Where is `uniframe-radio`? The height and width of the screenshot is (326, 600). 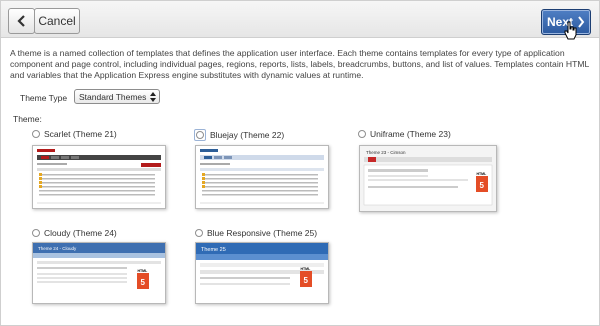
uniframe-radio is located at coordinates (362, 134).